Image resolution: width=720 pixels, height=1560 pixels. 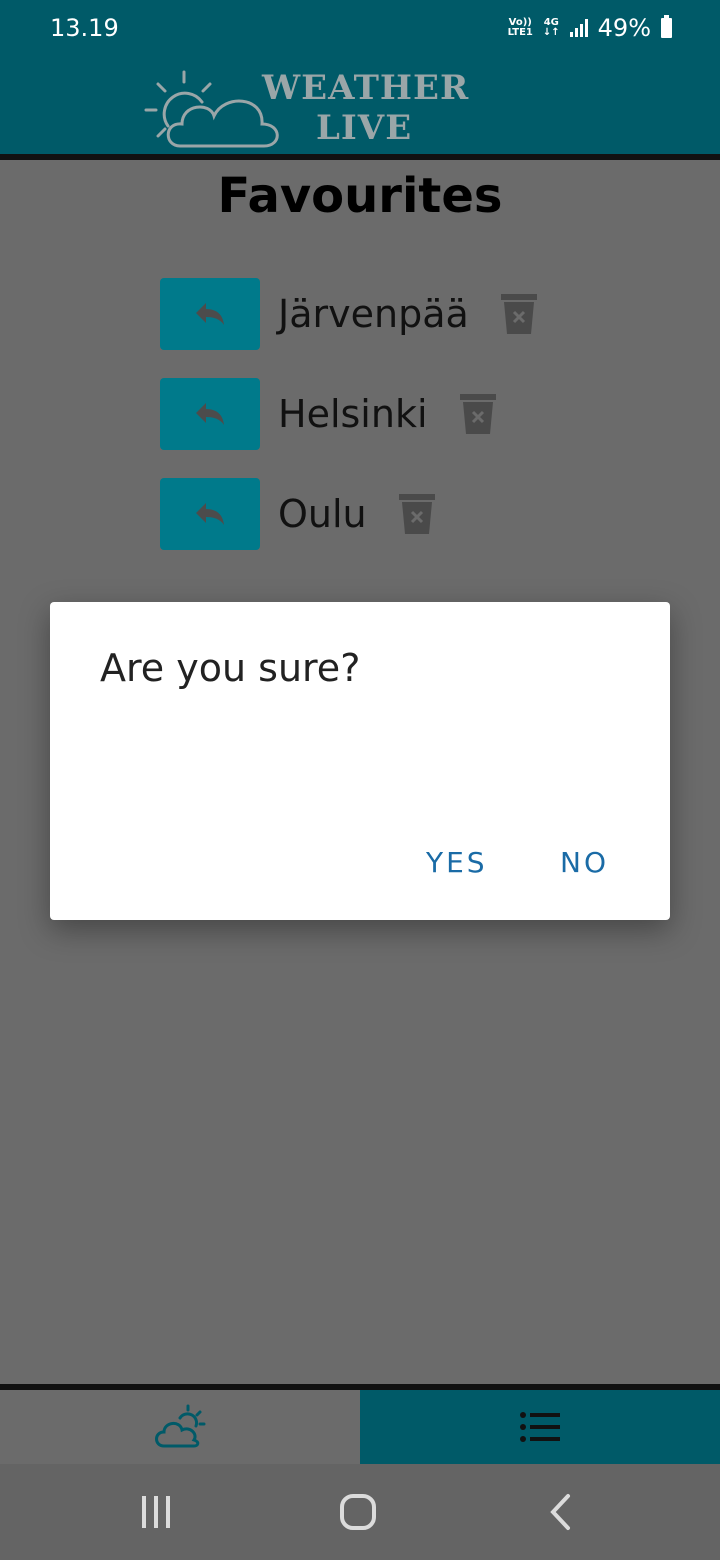 What do you see at coordinates (624, 28) in the screenshot?
I see `battery-percent: 49%` at bounding box center [624, 28].